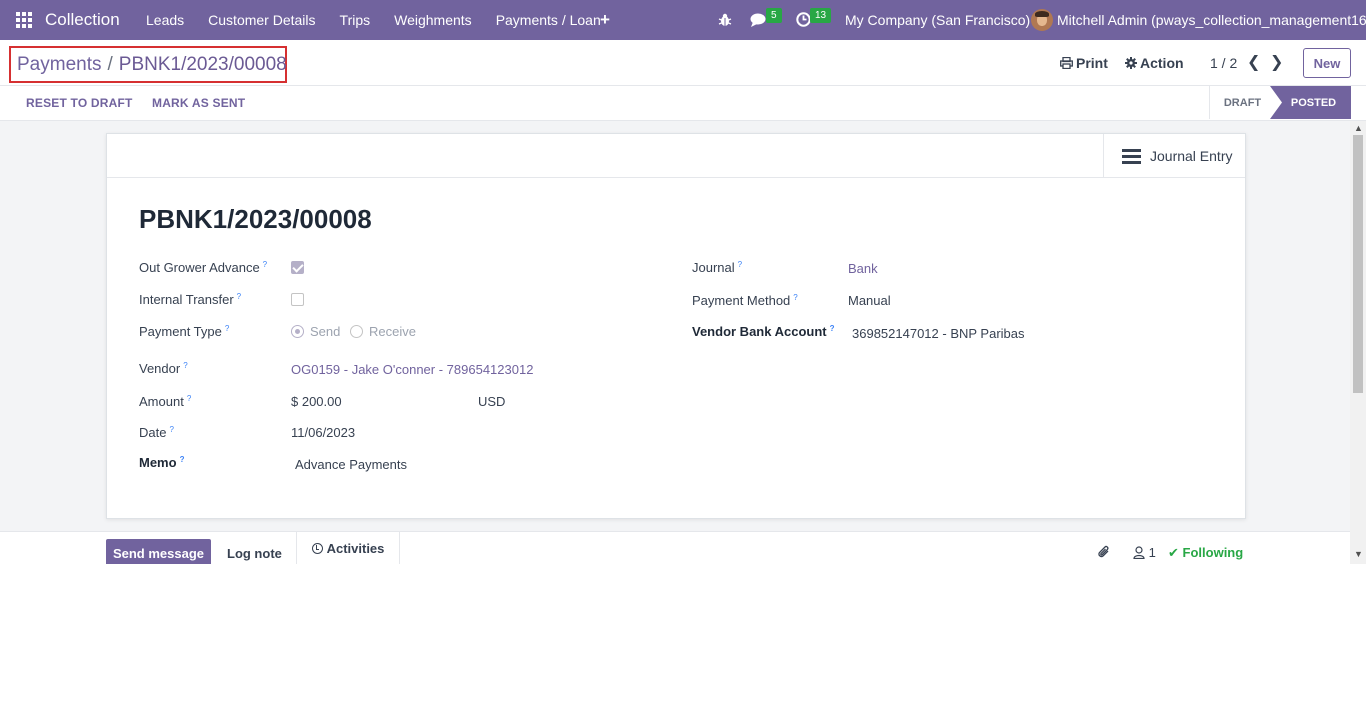 The image size is (1366, 719). I want to click on scroll-down-icon: ▼, so click(1358, 554).